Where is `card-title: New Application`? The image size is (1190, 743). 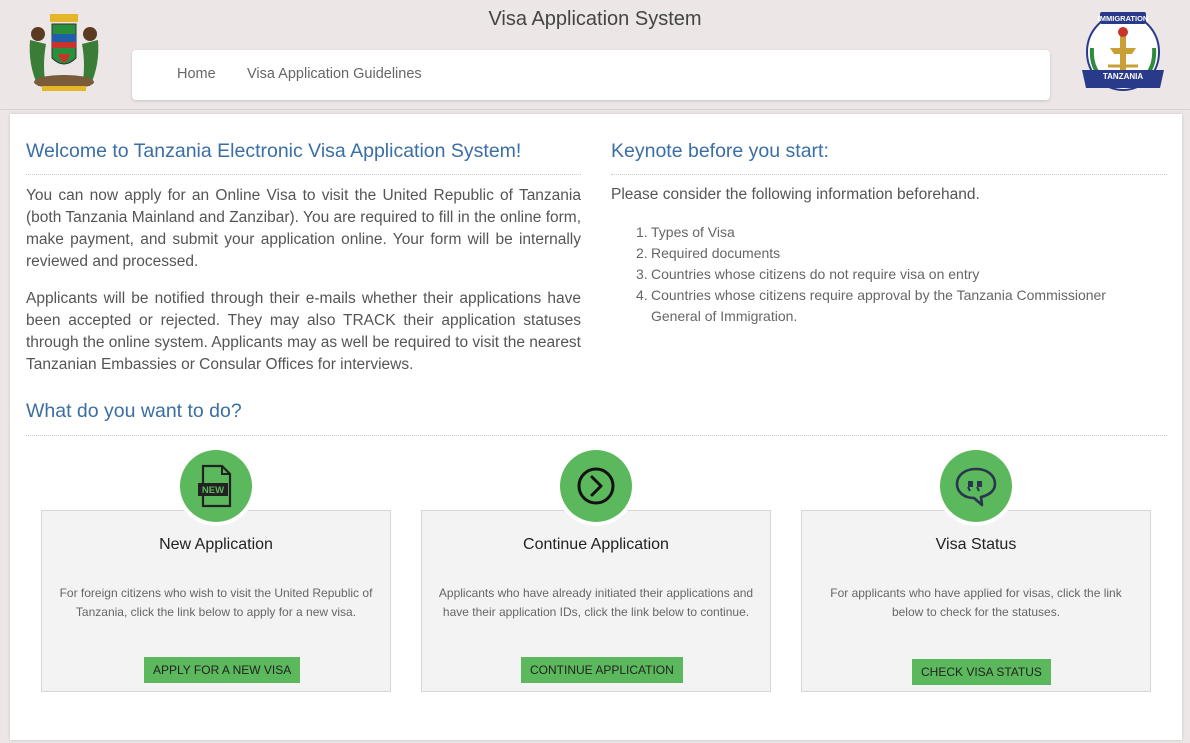 card-title: New Application is located at coordinates (216, 544).